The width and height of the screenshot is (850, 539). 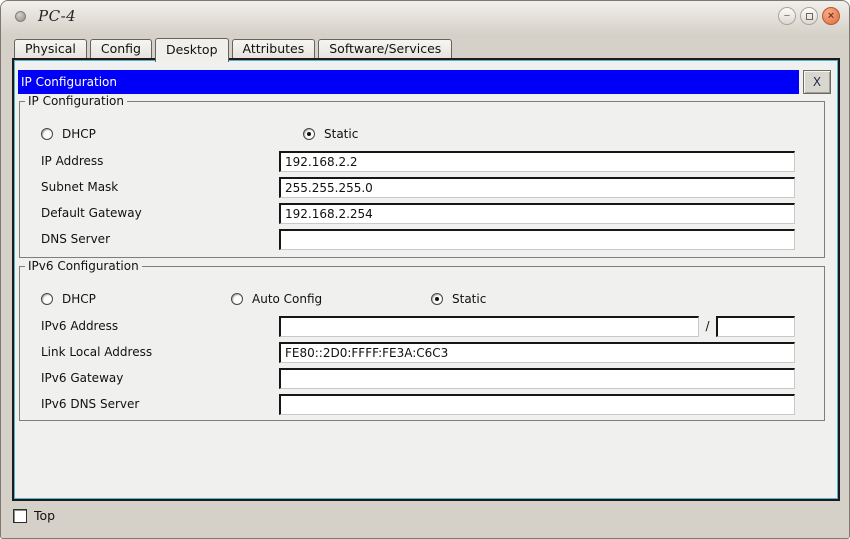 What do you see at coordinates (72, 161) in the screenshot?
I see `ip-address-label: IP Address` at bounding box center [72, 161].